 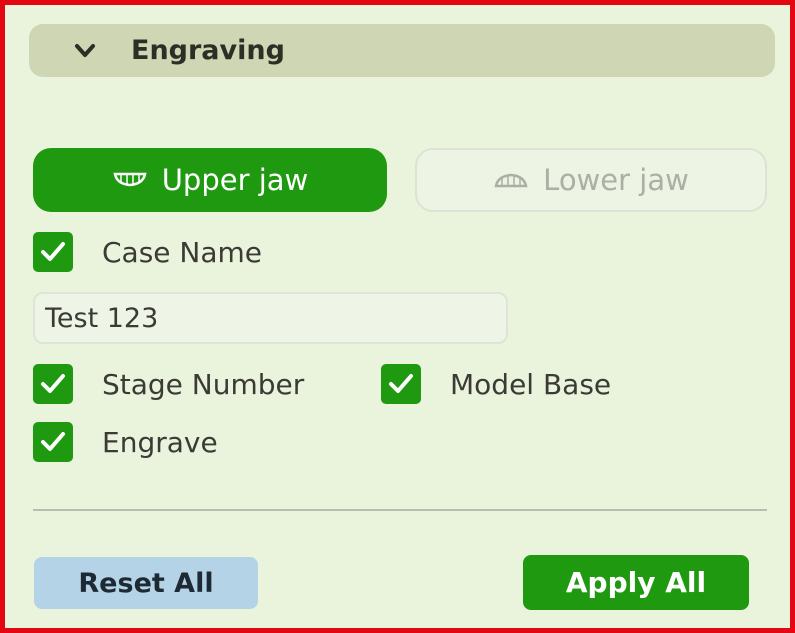 I want to click on upper-jaw-label: Upper jaw, so click(x=235, y=180).